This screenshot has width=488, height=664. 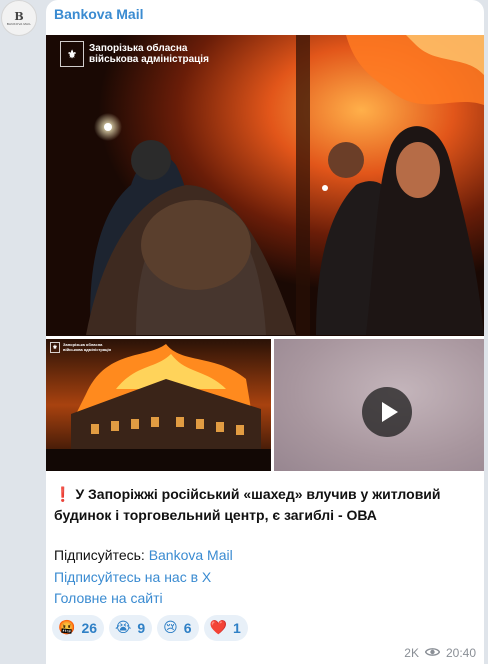 I want to click on watermark-small-line2: військова адміністрація, so click(x=87, y=349).